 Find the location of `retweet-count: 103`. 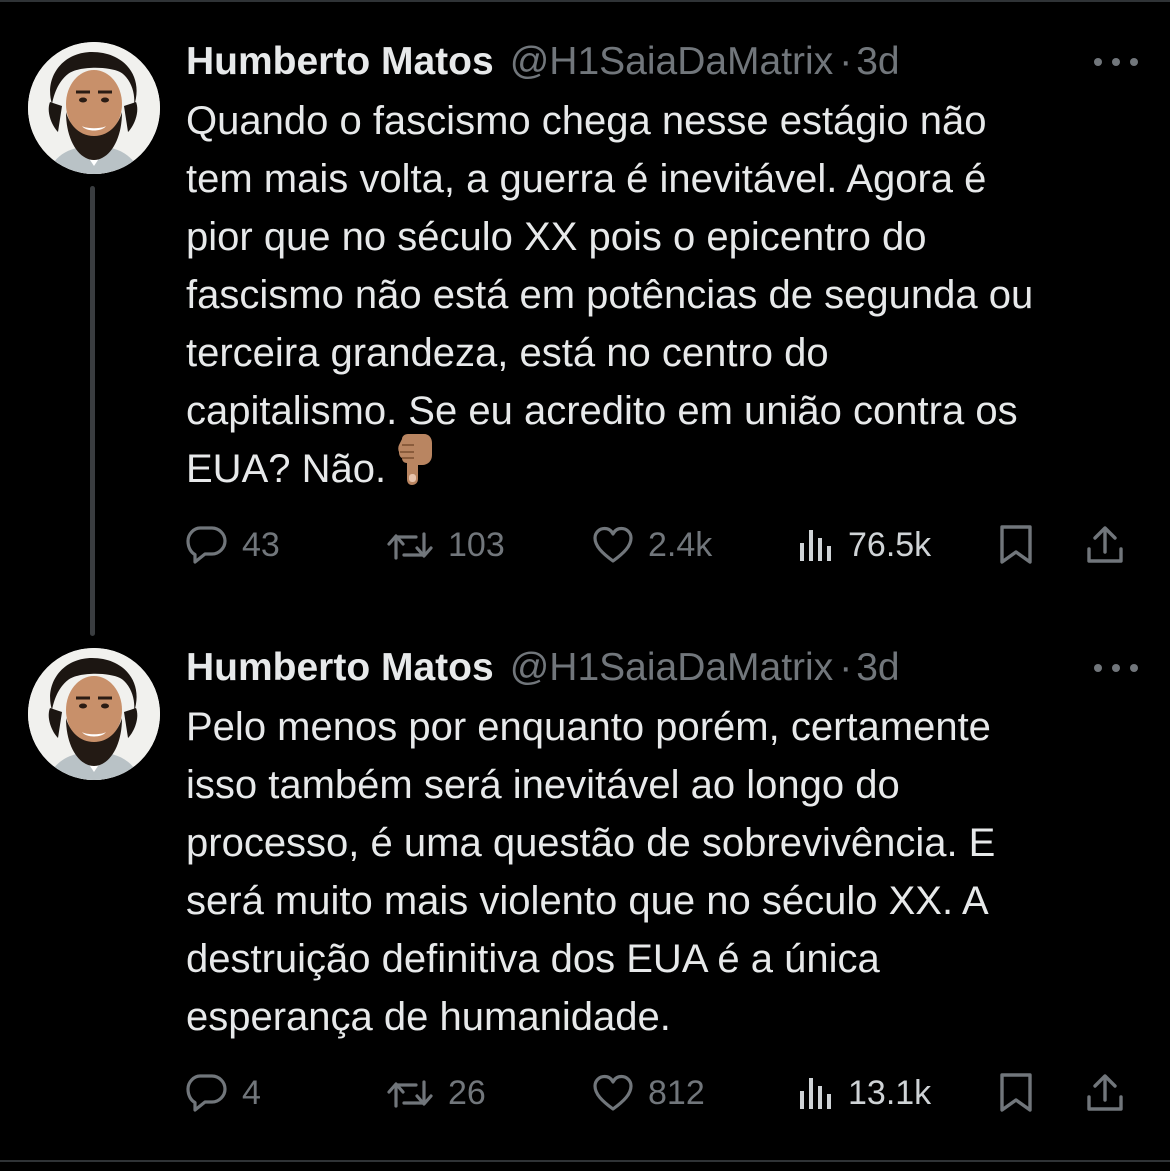

retweet-count: 103 is located at coordinates (476, 544).